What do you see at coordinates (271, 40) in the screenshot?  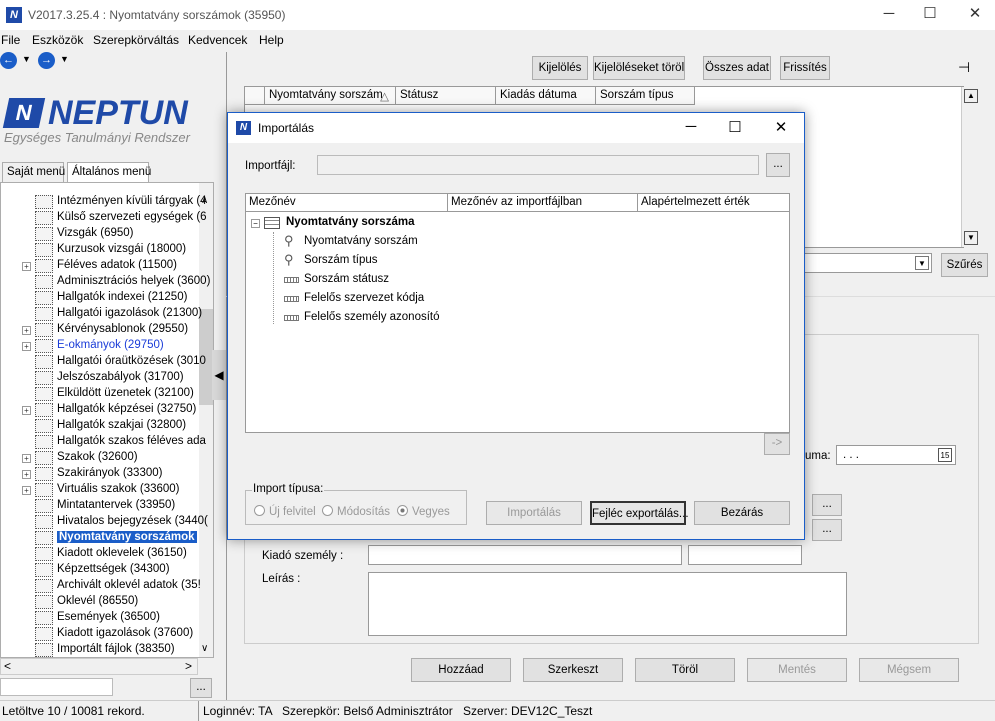 I see `menu-help: Help` at bounding box center [271, 40].